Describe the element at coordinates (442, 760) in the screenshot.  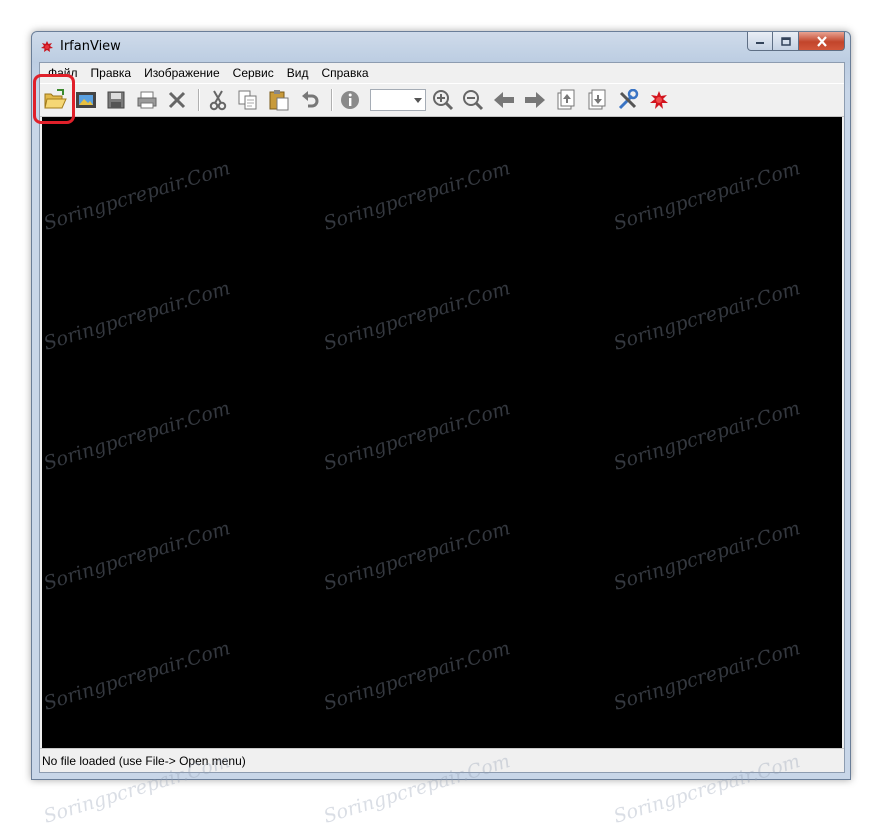
I see `status-bar: No file loaded (use File-> Open menu)` at that location.